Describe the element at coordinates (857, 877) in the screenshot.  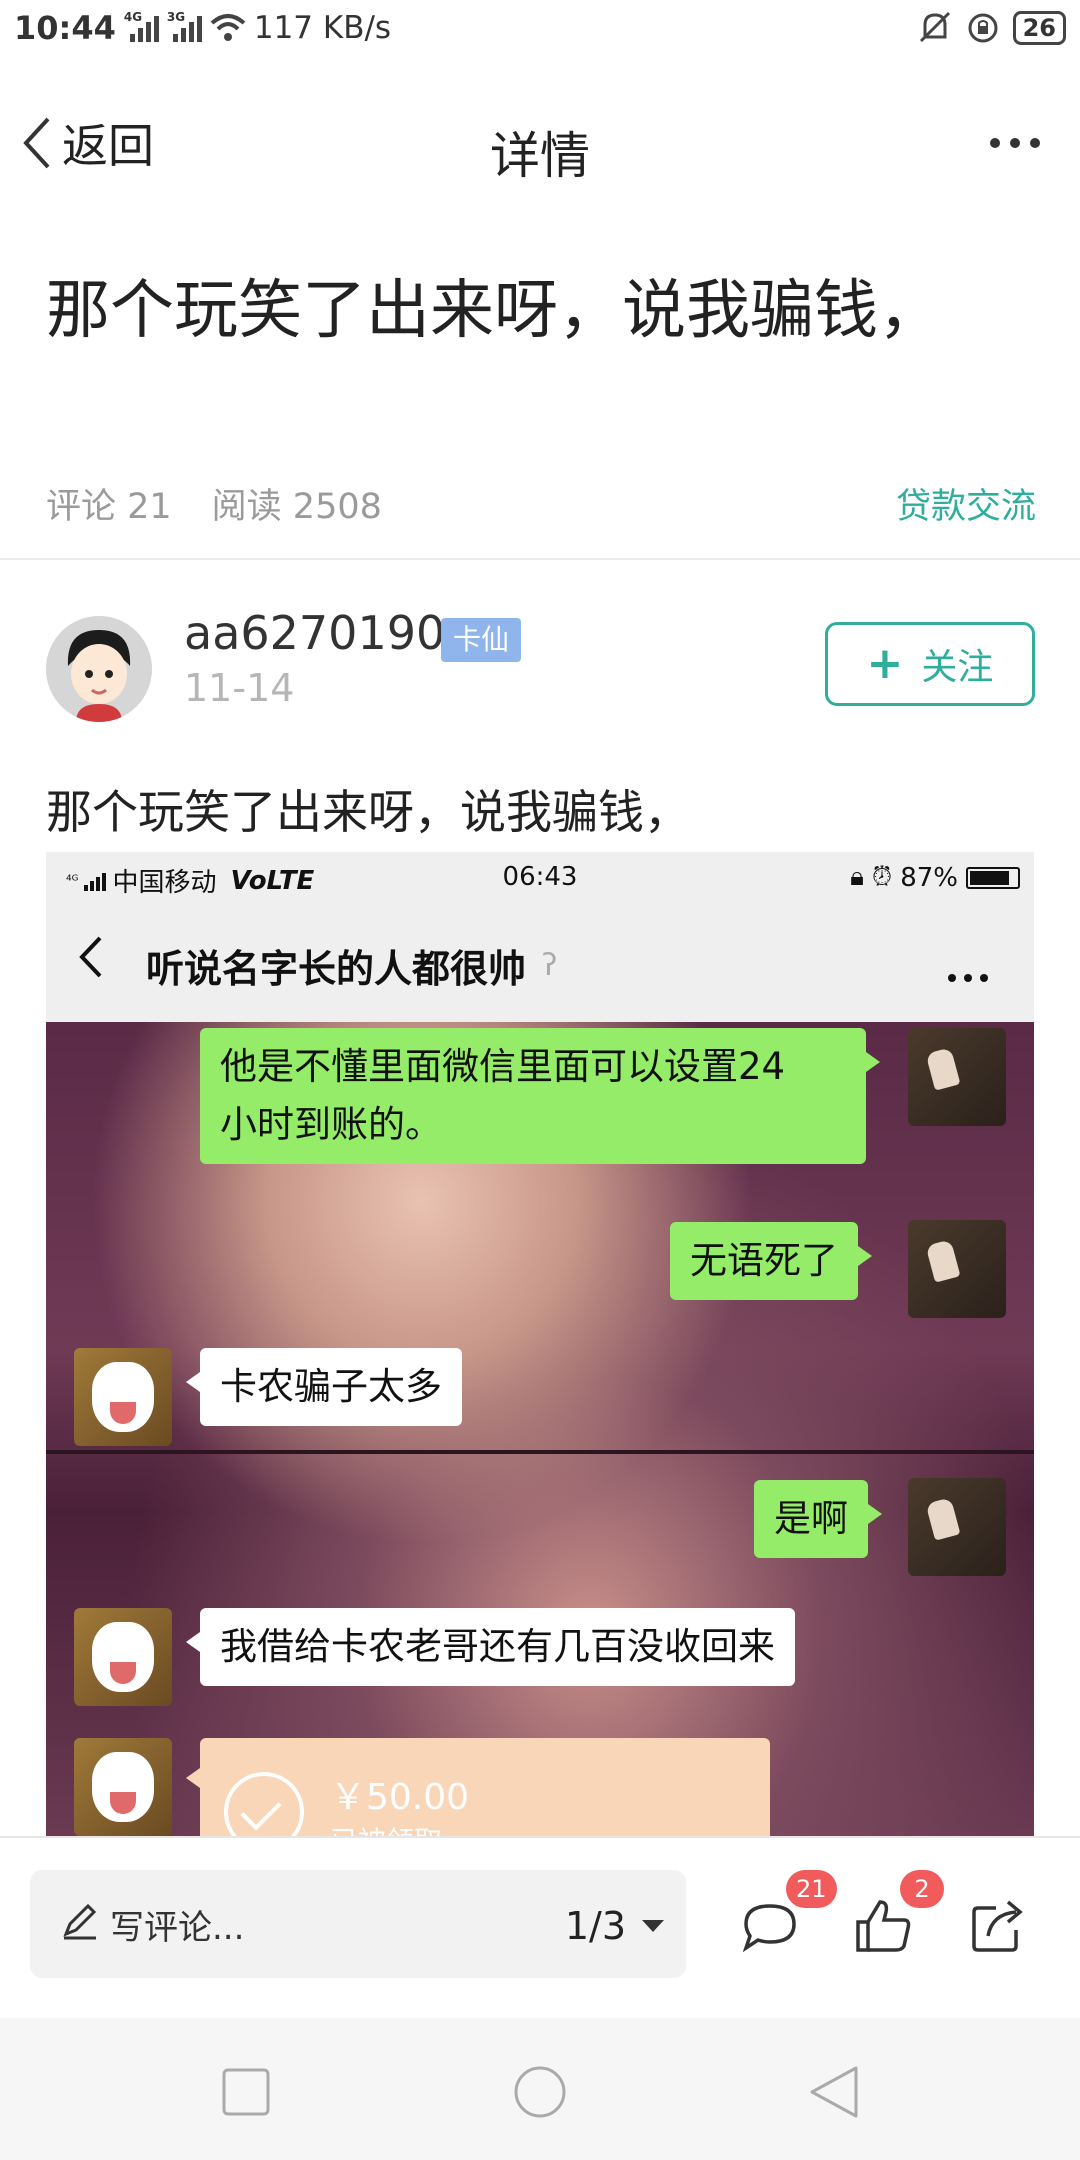
I see `lock-icon: 🔒︎` at that location.